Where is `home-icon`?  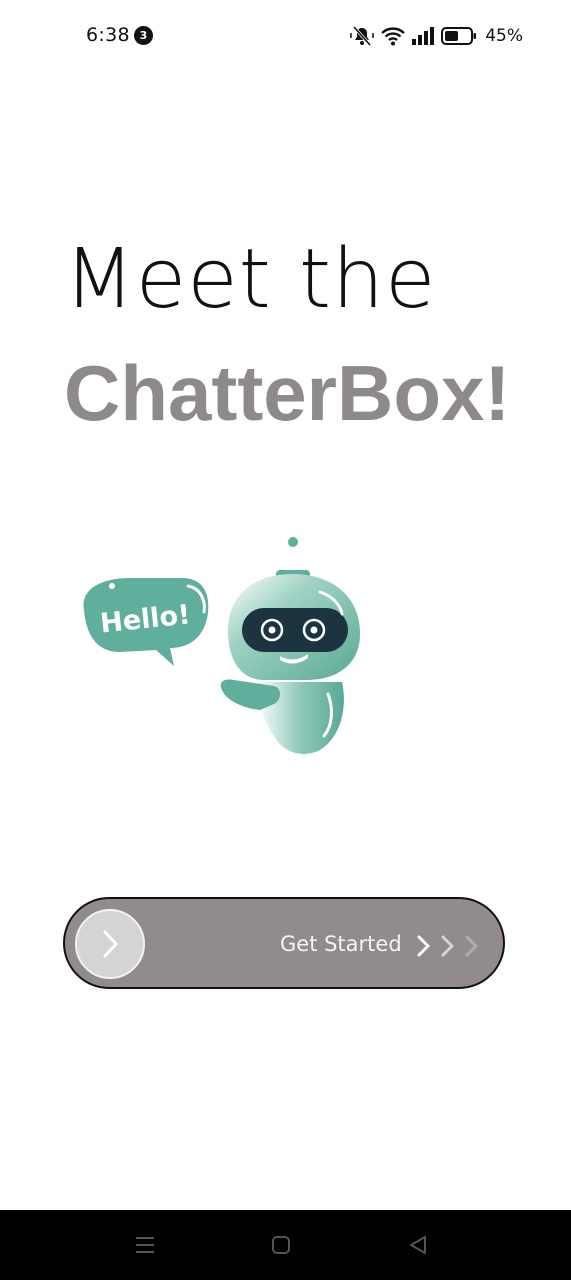
home-icon is located at coordinates (281, 1245).